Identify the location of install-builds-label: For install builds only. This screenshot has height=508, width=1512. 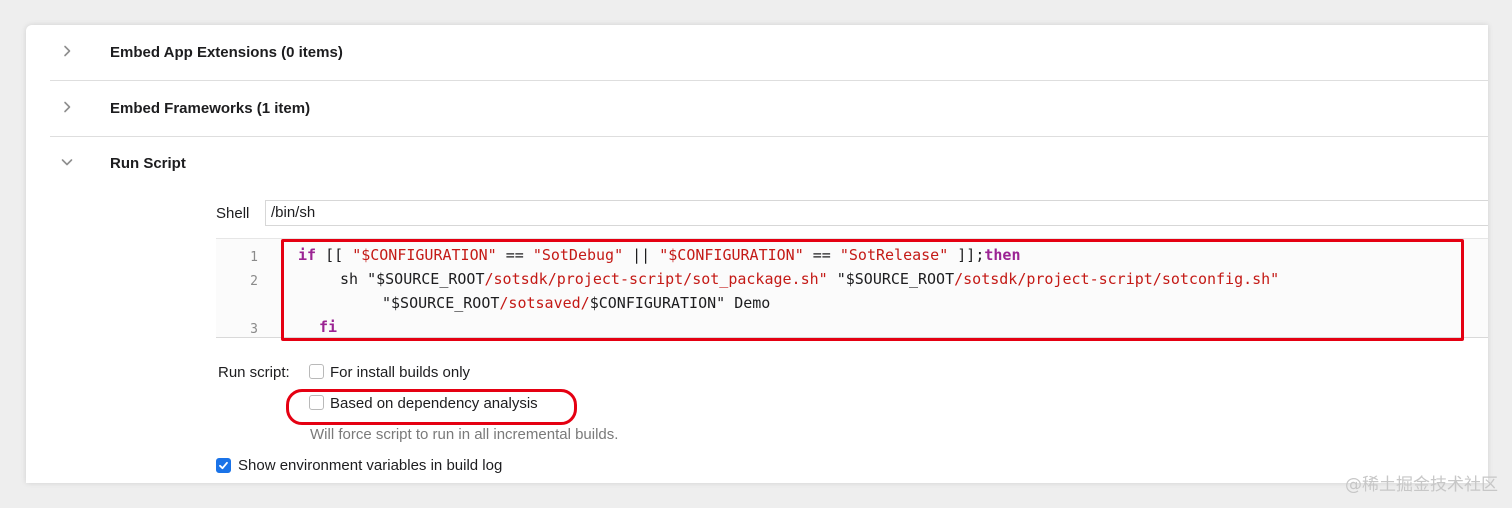
(400, 372).